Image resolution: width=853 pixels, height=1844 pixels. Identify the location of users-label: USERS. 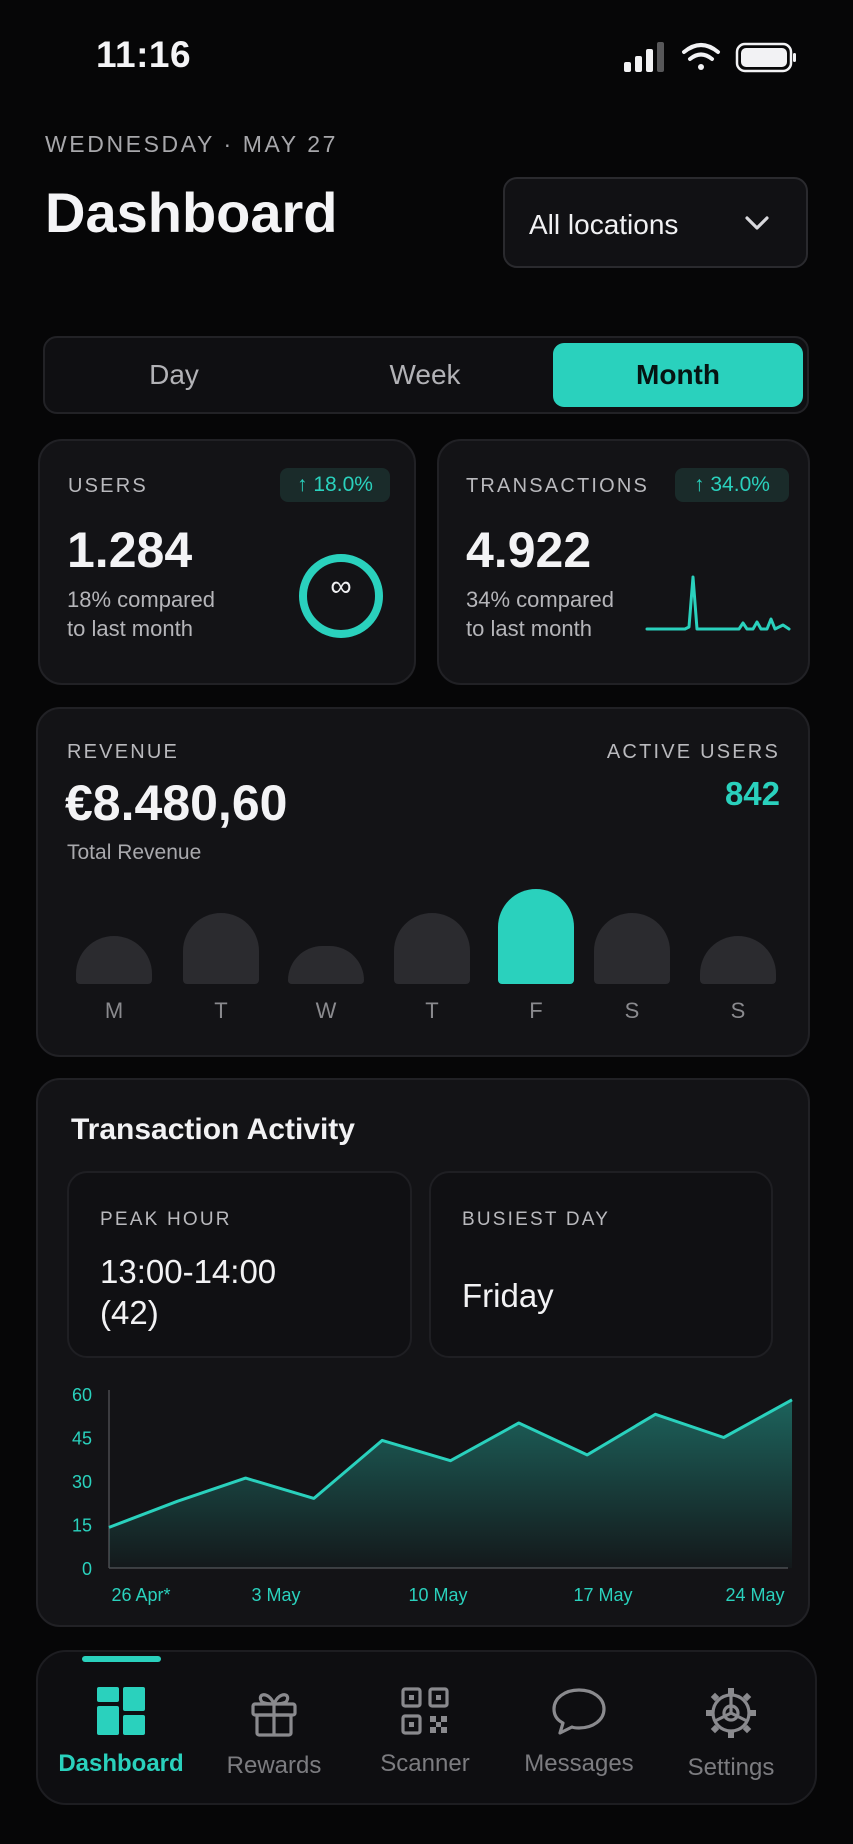
(108, 486).